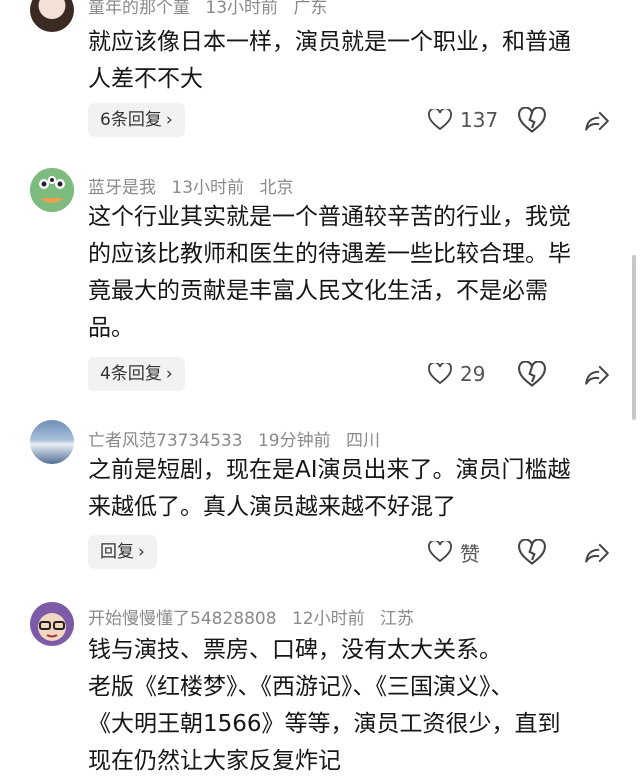 This screenshot has height=780, width=640. I want to click on username: 童年的那个童, so click(139, 9).